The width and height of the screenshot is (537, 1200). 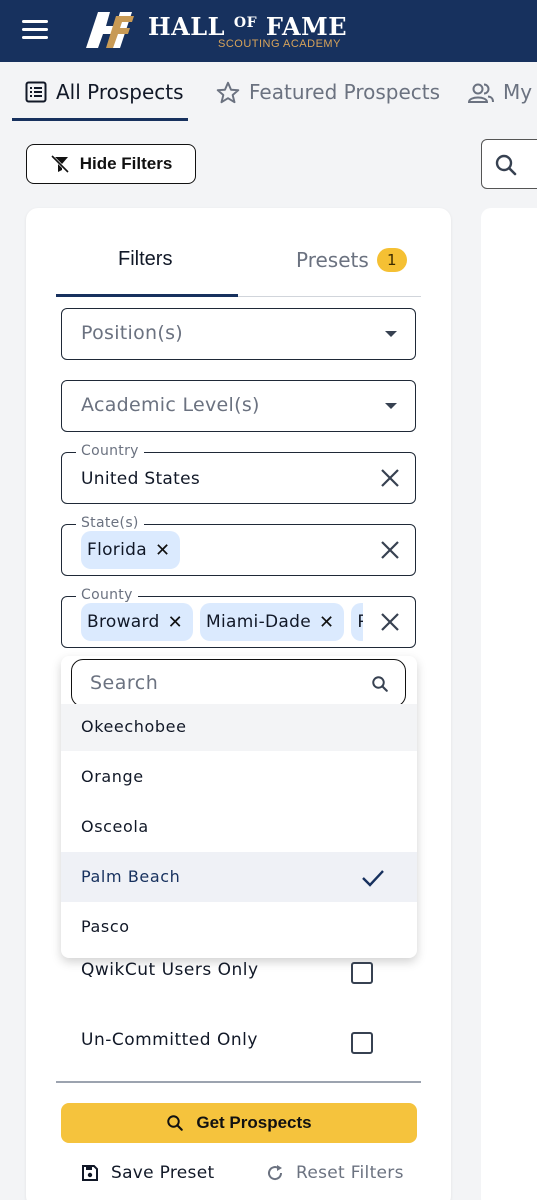 What do you see at coordinates (107, 595) in the screenshot?
I see `county-label: County` at bounding box center [107, 595].